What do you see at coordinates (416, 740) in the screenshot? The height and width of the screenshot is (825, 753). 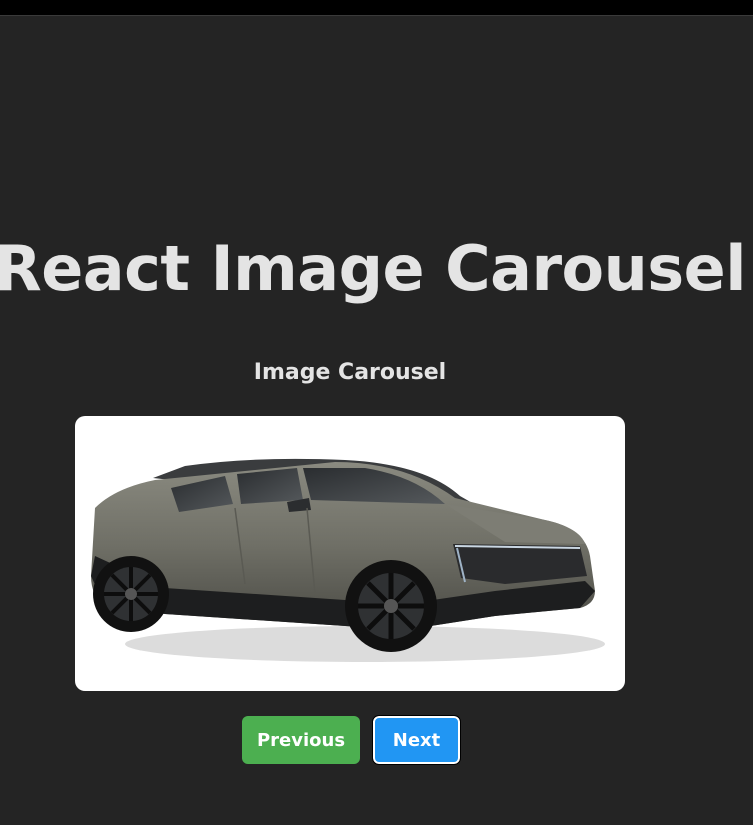 I see `next-button: Next` at bounding box center [416, 740].